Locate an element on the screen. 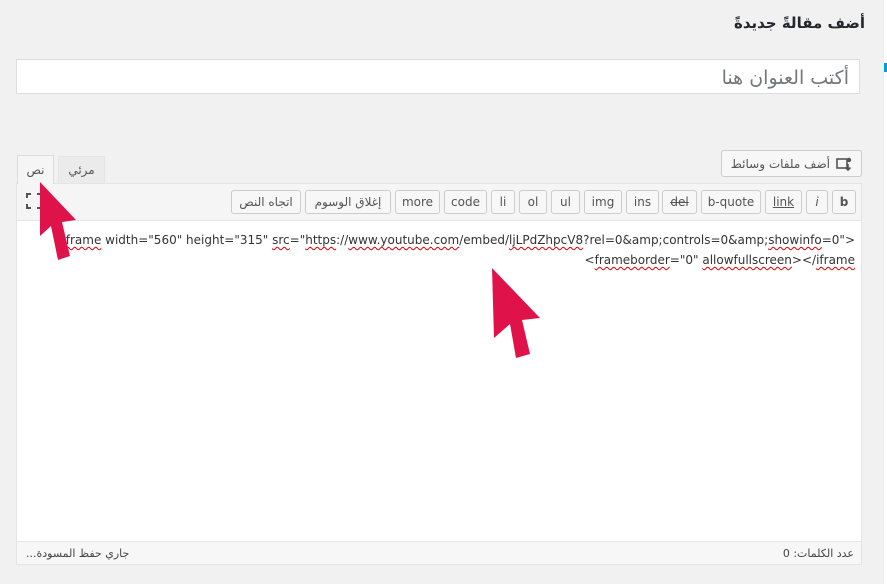 The image size is (887, 584). tab-visual: مرئي is located at coordinates (81, 169).